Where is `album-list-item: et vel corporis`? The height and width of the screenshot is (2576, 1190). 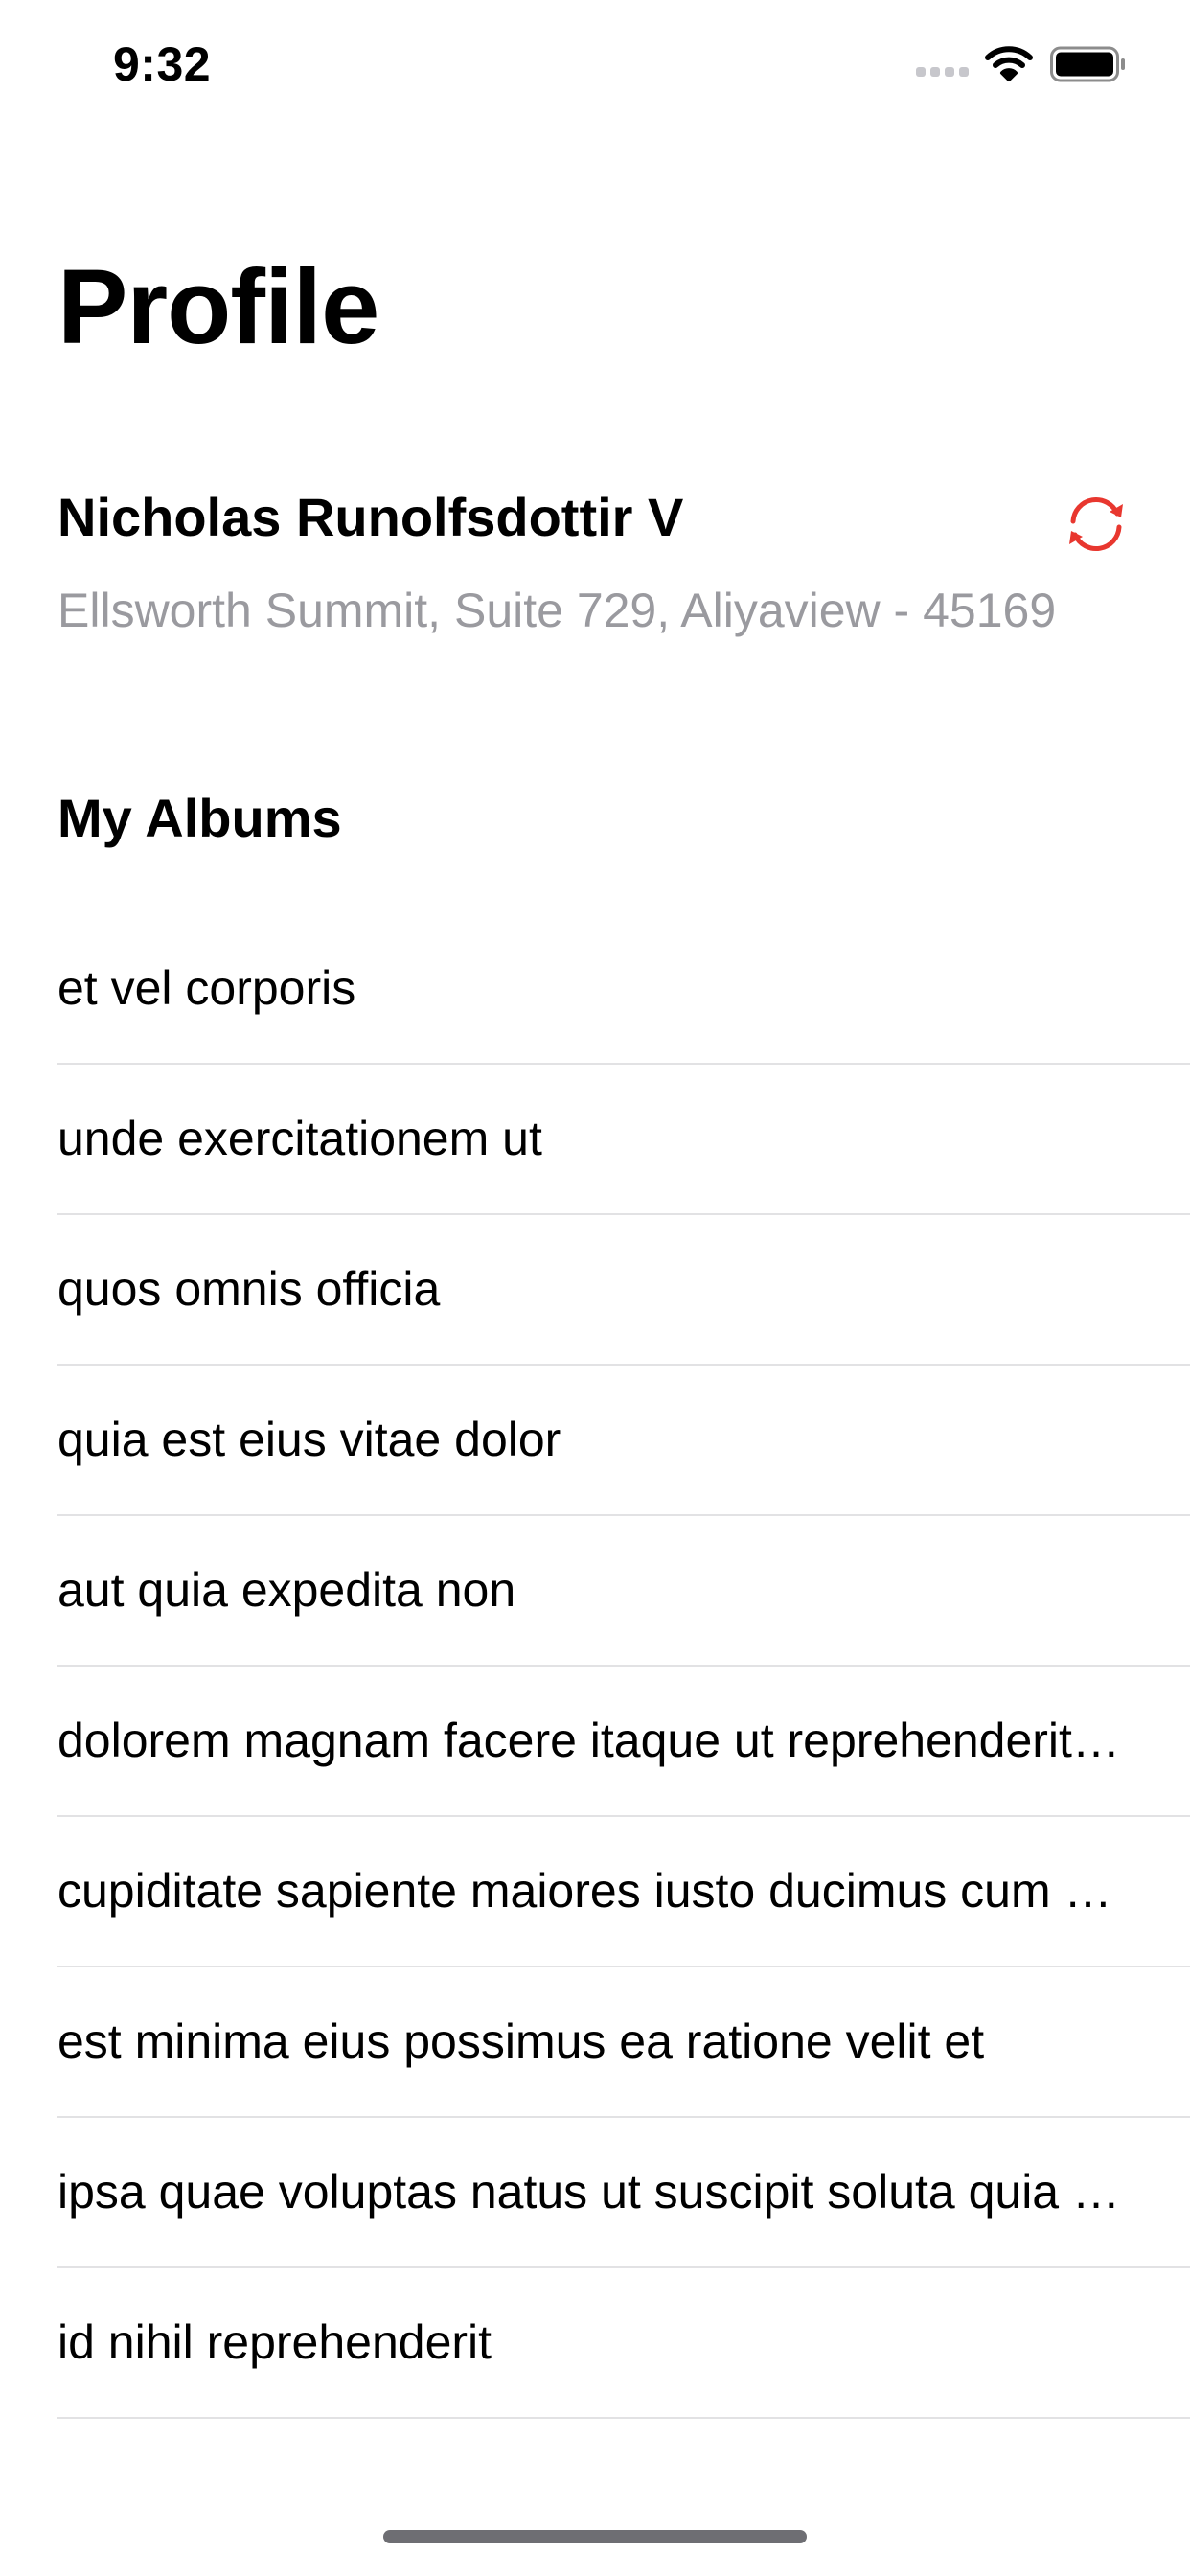 album-list-item: et vel corporis is located at coordinates (623, 989).